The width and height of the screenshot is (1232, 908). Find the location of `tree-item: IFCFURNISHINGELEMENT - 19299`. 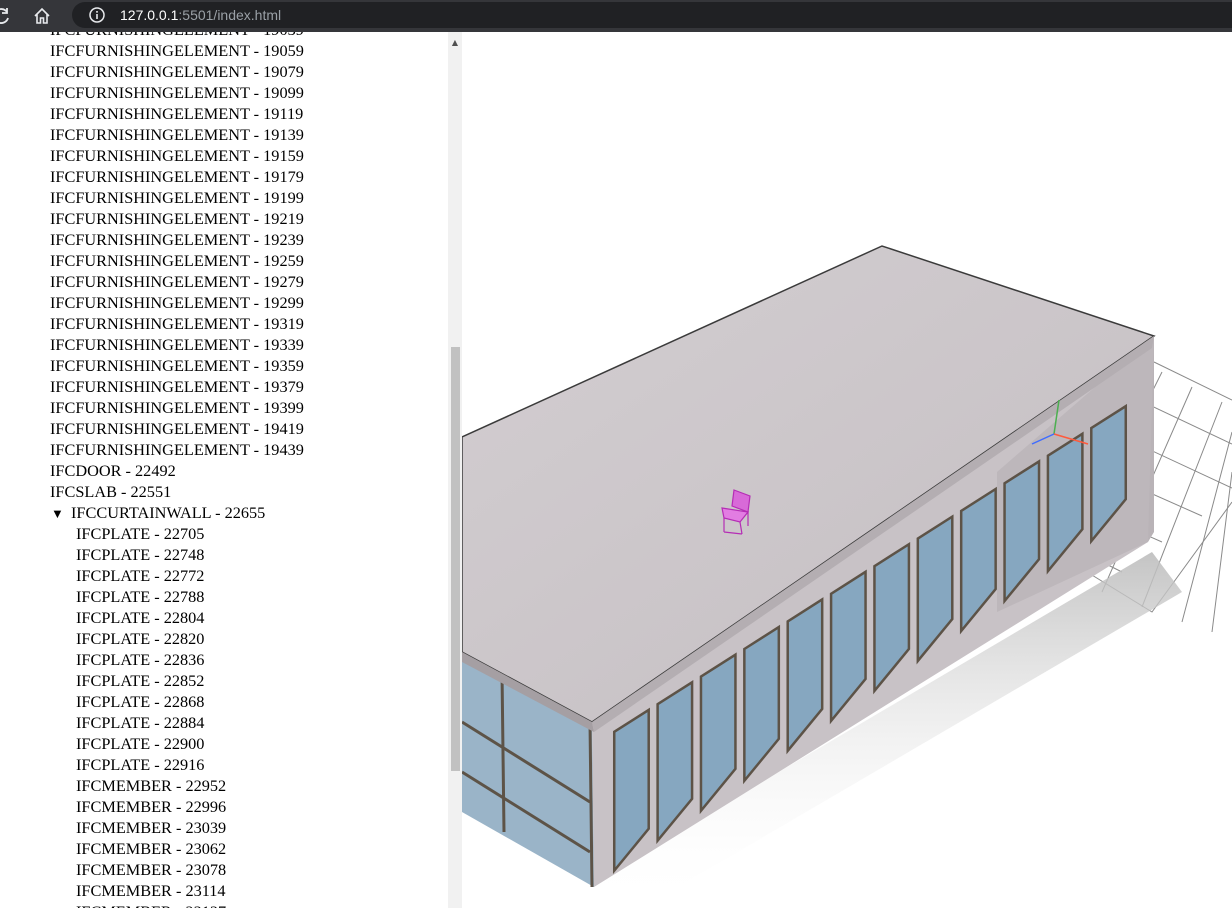

tree-item: IFCFURNISHINGELEMENT - 19299 is located at coordinates (225, 302).